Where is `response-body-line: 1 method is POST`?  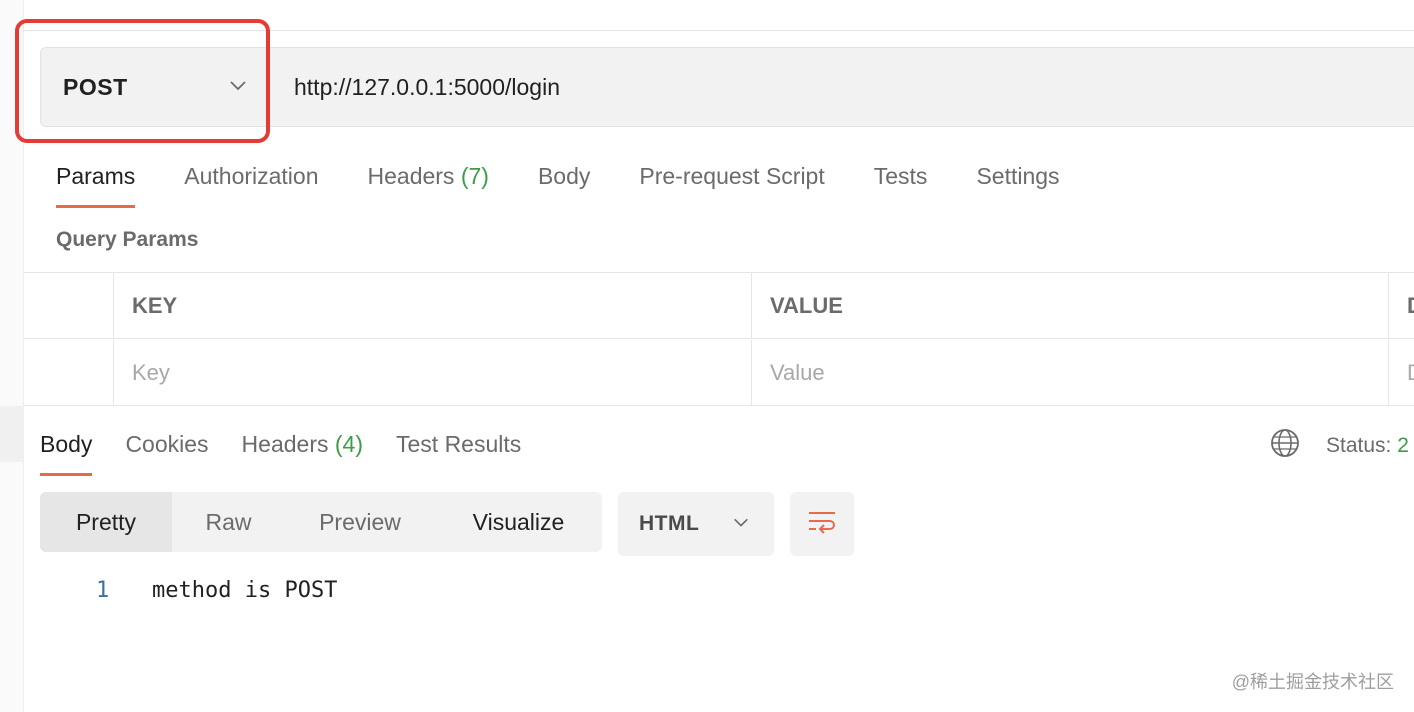
response-body-line: 1 method is POST is located at coordinates (216, 590).